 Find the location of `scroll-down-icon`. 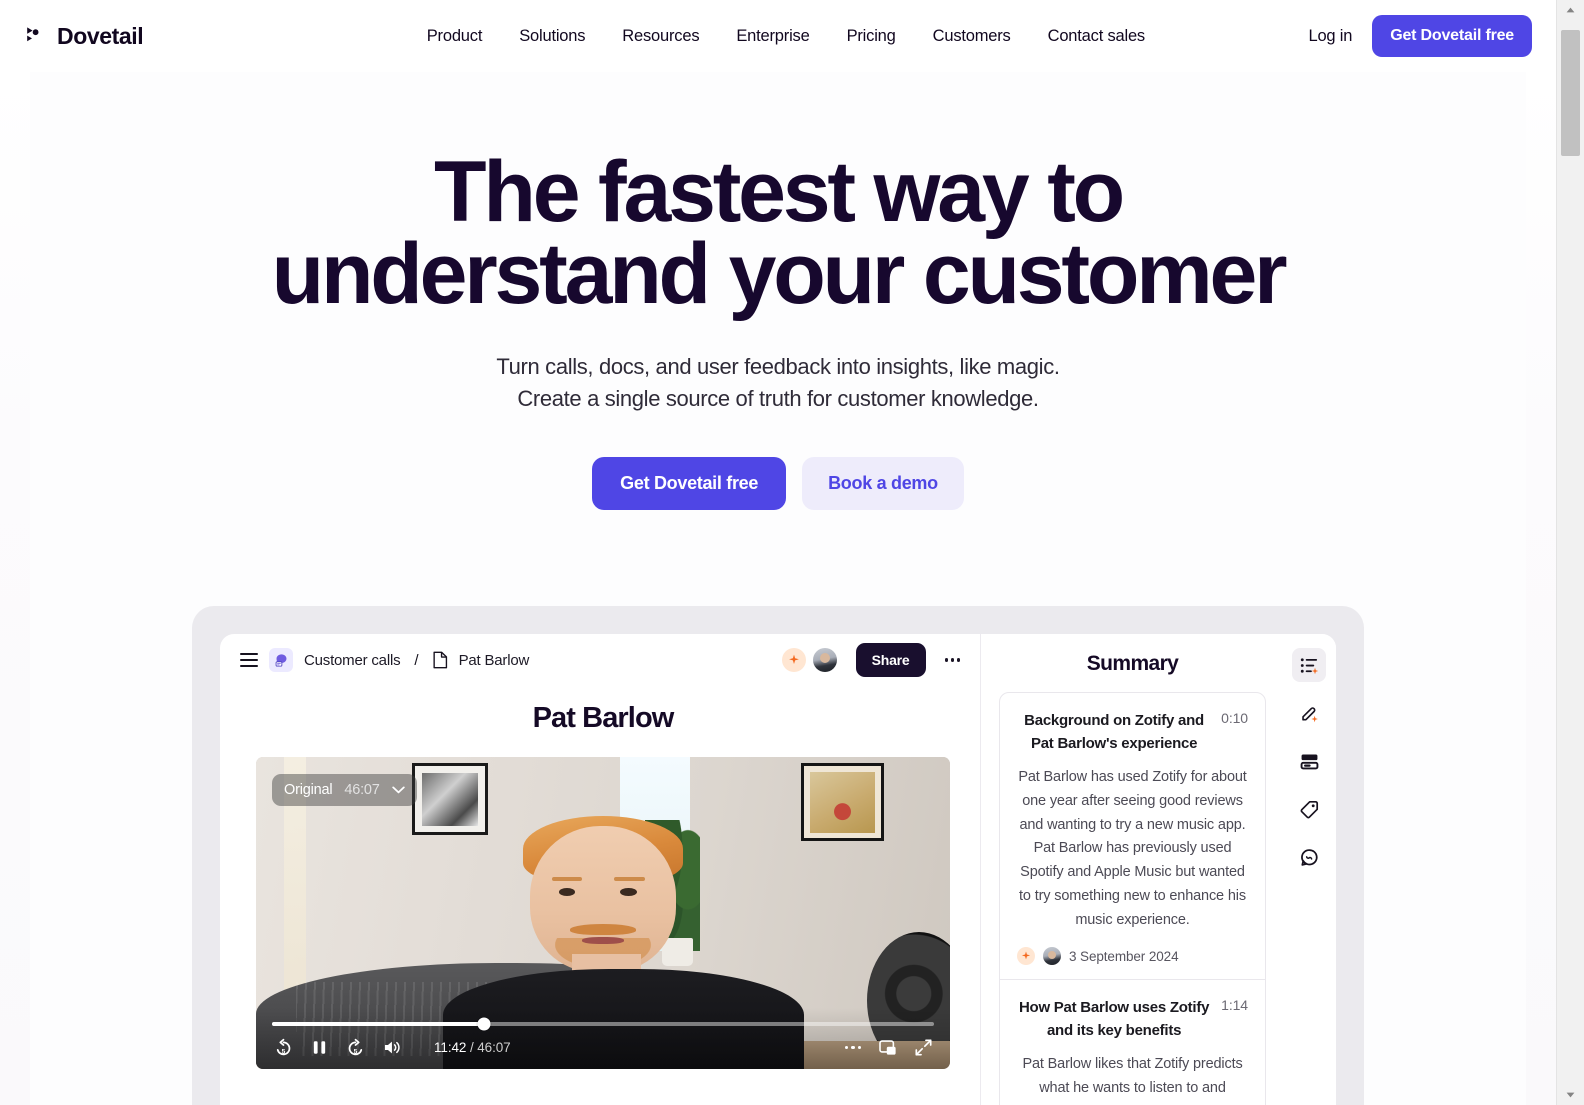

scroll-down-icon is located at coordinates (1570, 1095).